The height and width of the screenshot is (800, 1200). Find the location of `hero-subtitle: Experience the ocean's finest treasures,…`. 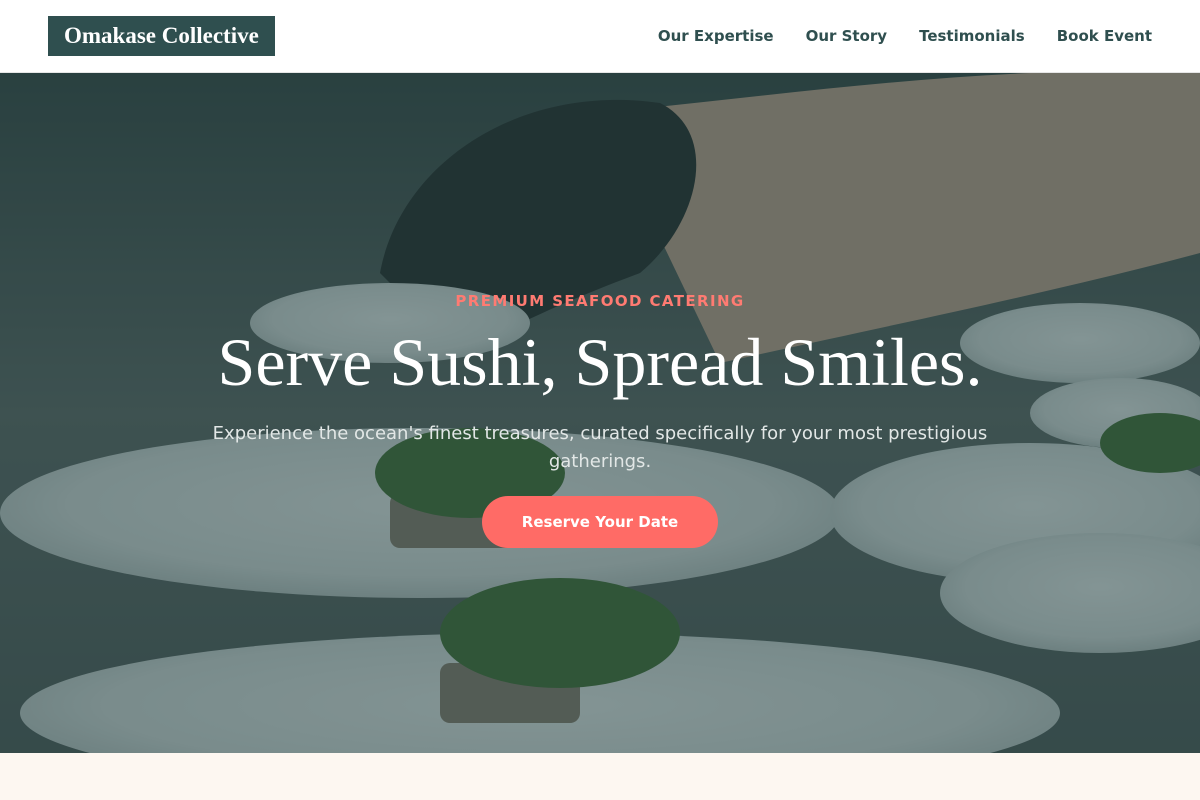

hero-subtitle: Experience the ocean's finest treasures,… is located at coordinates (600, 447).